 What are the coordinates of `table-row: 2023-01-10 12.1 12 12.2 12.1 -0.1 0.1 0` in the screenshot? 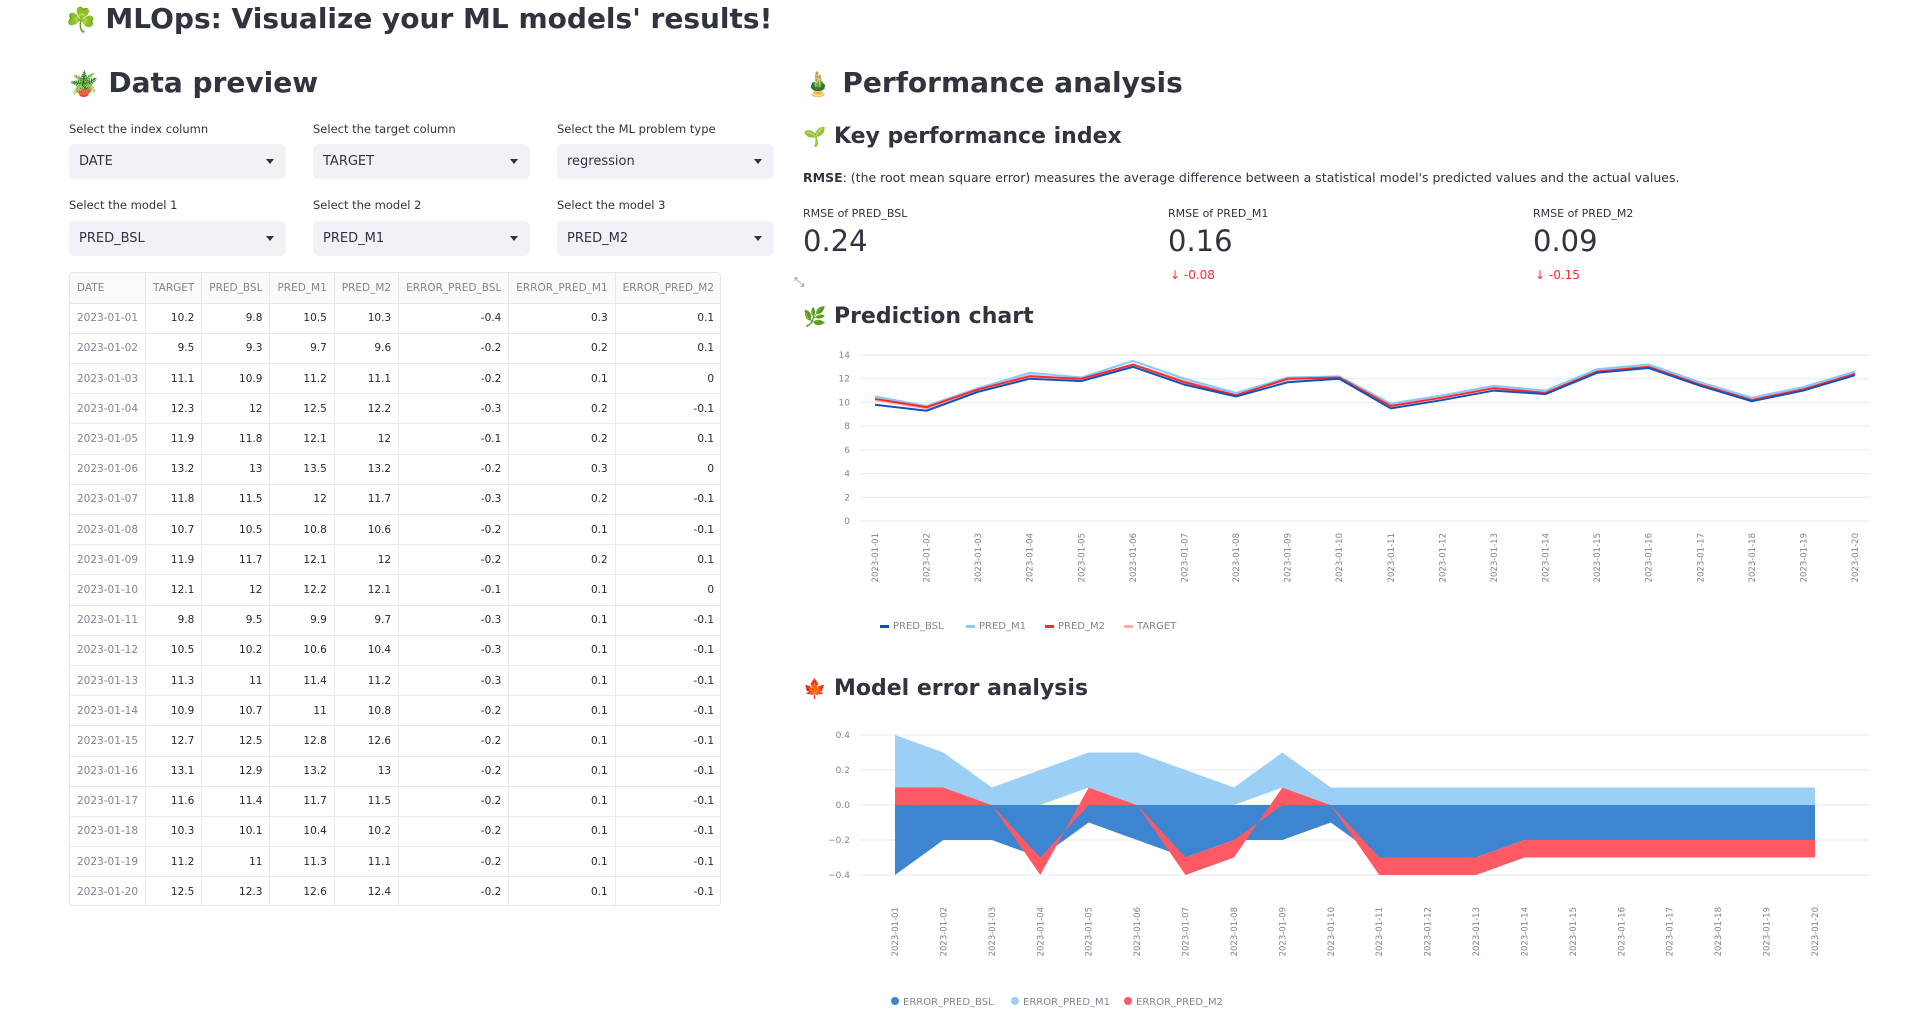 It's located at (395, 590).